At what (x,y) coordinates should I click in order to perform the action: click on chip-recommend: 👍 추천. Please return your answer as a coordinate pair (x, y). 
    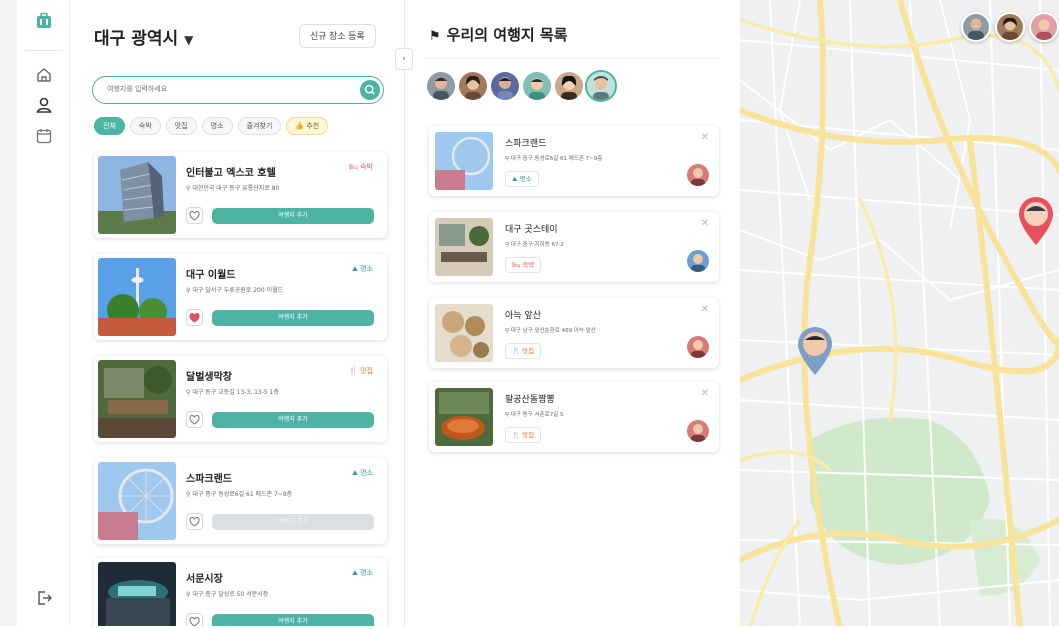
    Looking at the image, I should click on (307, 126).